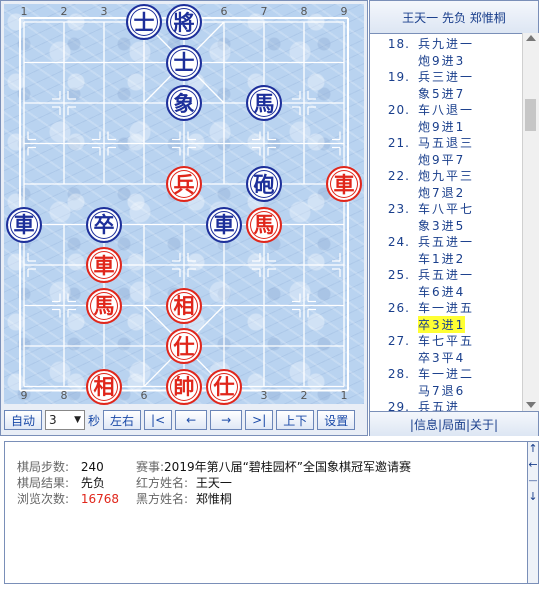 The width and height of the screenshot is (539, 595). I want to click on red-piece: 兵, so click(184, 184).